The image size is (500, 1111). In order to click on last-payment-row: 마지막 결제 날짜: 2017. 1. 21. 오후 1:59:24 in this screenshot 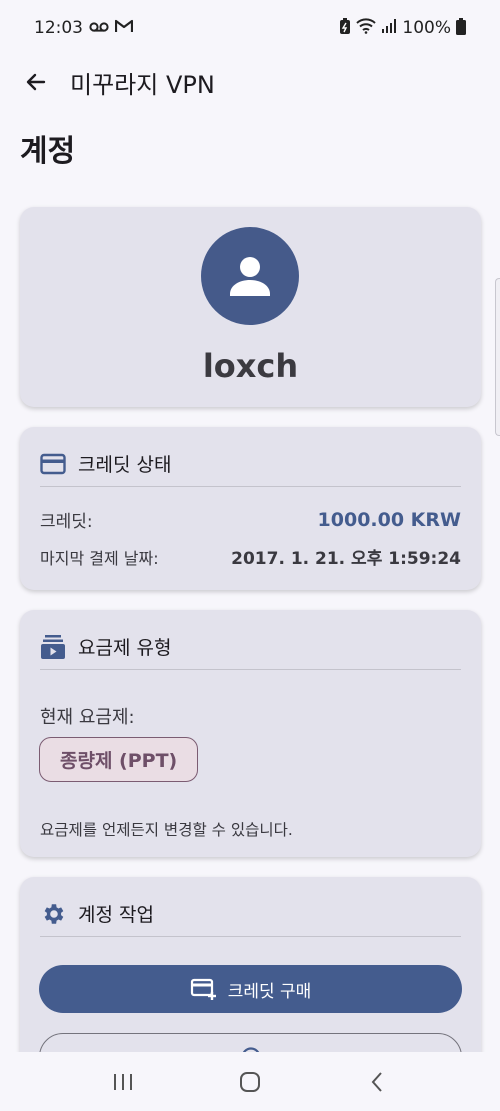, I will do `click(250, 557)`.